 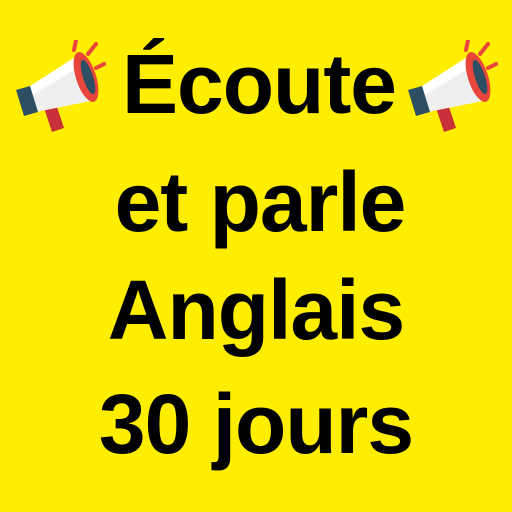 What do you see at coordinates (260, 202) in the screenshot?
I see `headline-line-2: et parle` at bounding box center [260, 202].